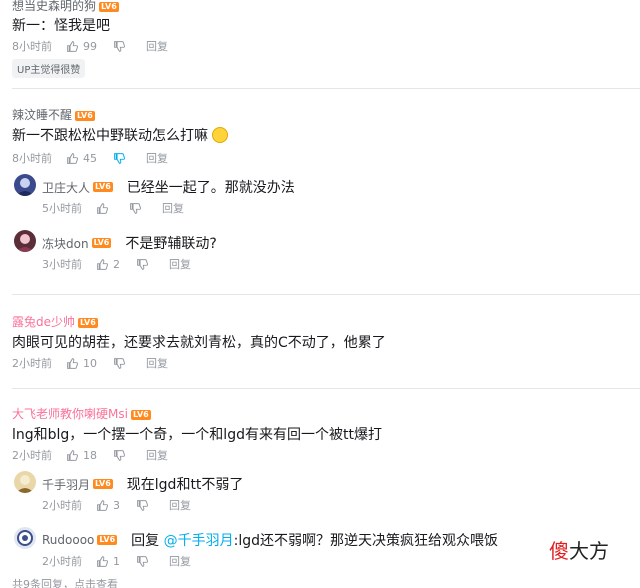 The height and width of the screenshot is (588, 640). What do you see at coordinates (81, 455) in the screenshot?
I see `like-button: 18` at bounding box center [81, 455].